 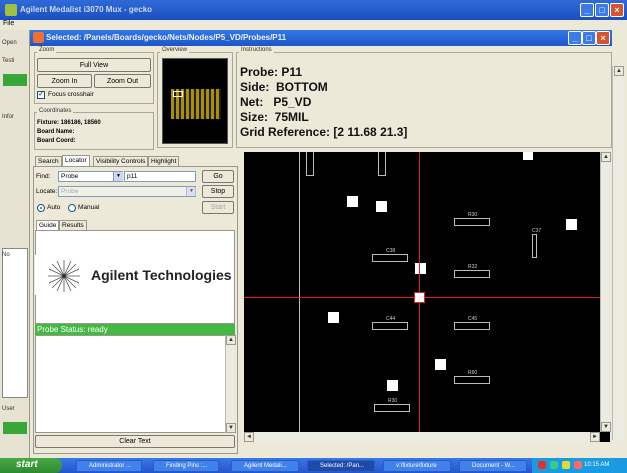 What do you see at coordinates (218, 191) in the screenshot?
I see `stop-button: Stop` at bounding box center [218, 191].